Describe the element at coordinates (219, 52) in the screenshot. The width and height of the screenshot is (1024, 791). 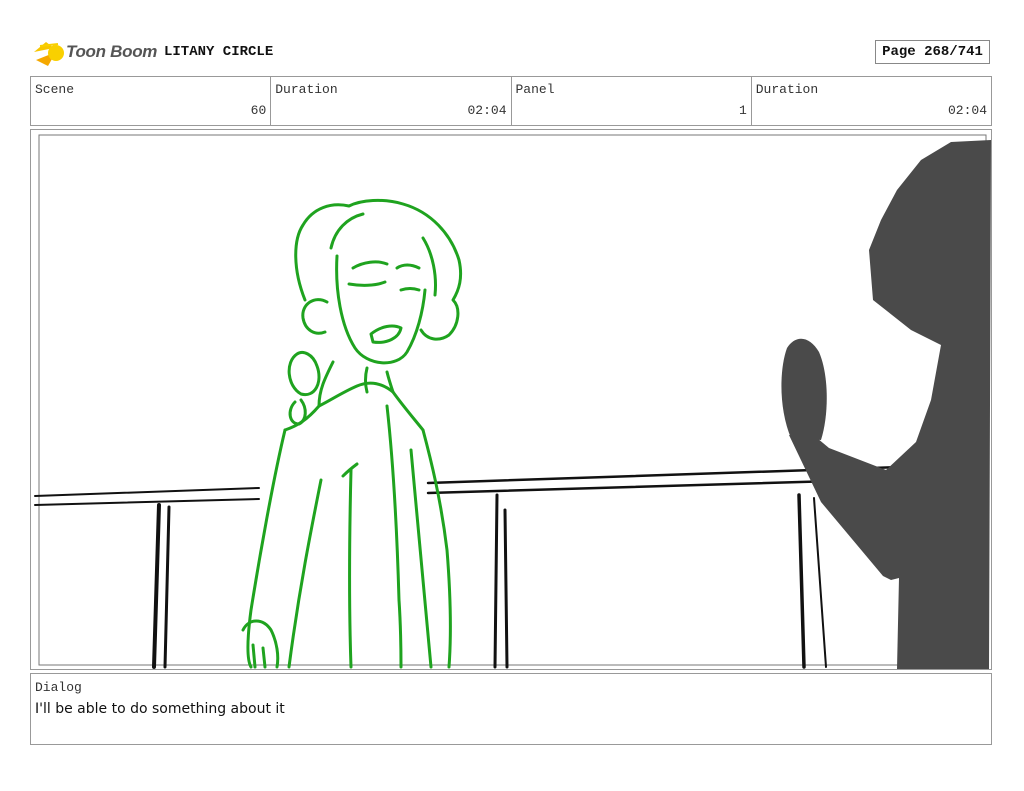
I see `project-title: LITANY CIRCLE` at that location.